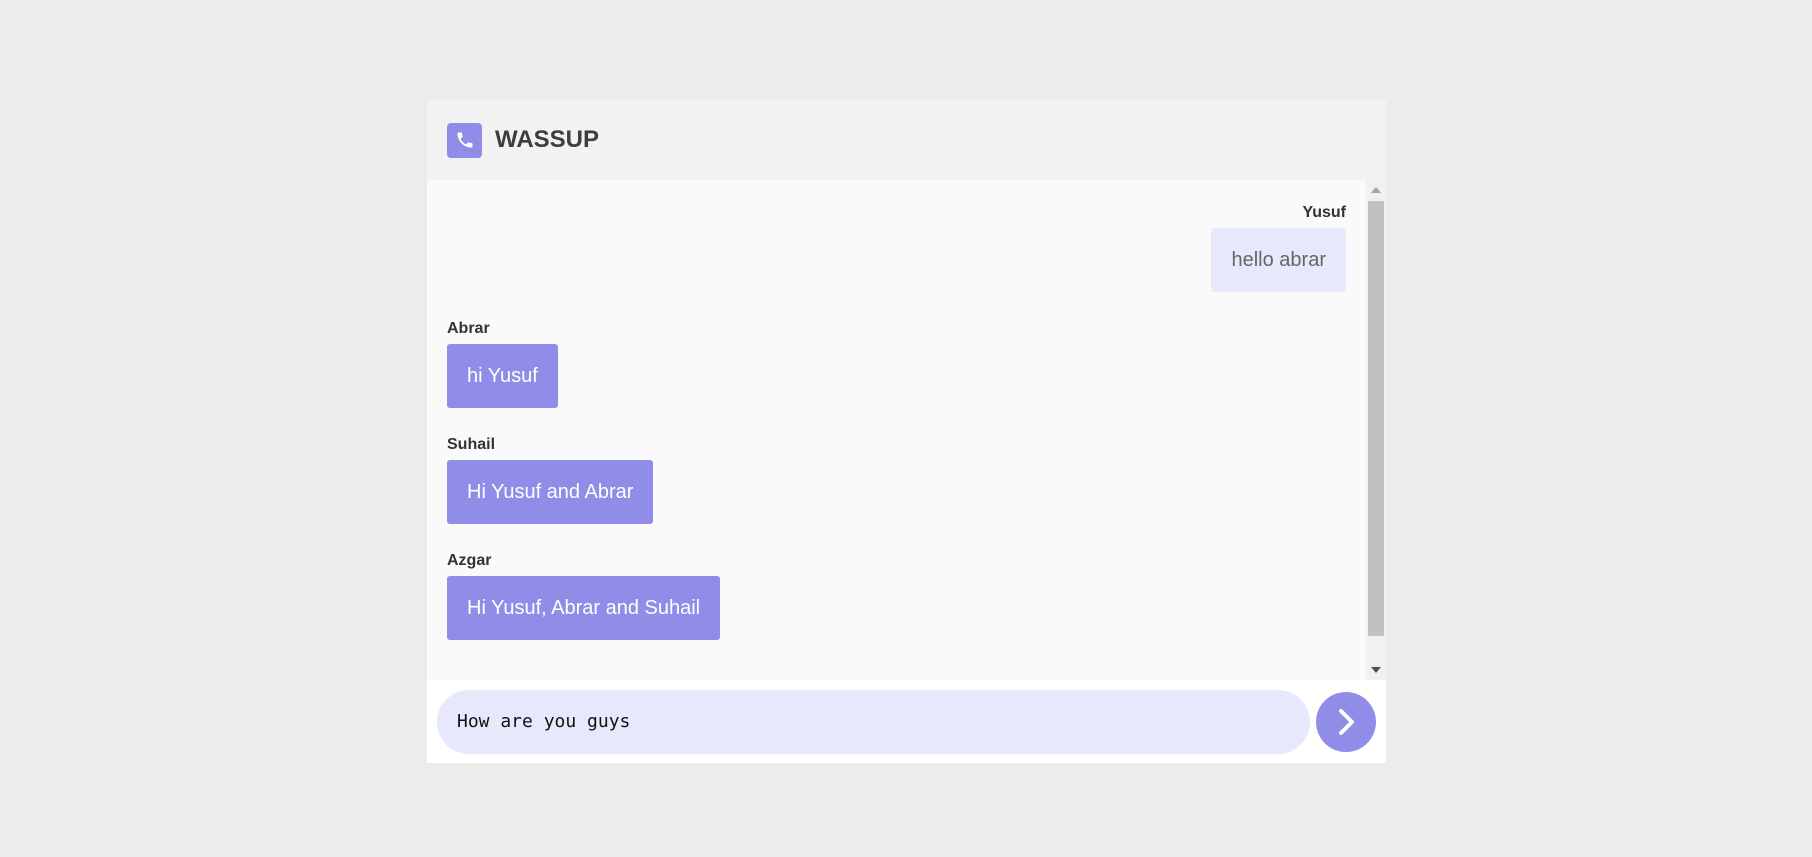  I want to click on app-title: WASSUP, so click(547, 139).